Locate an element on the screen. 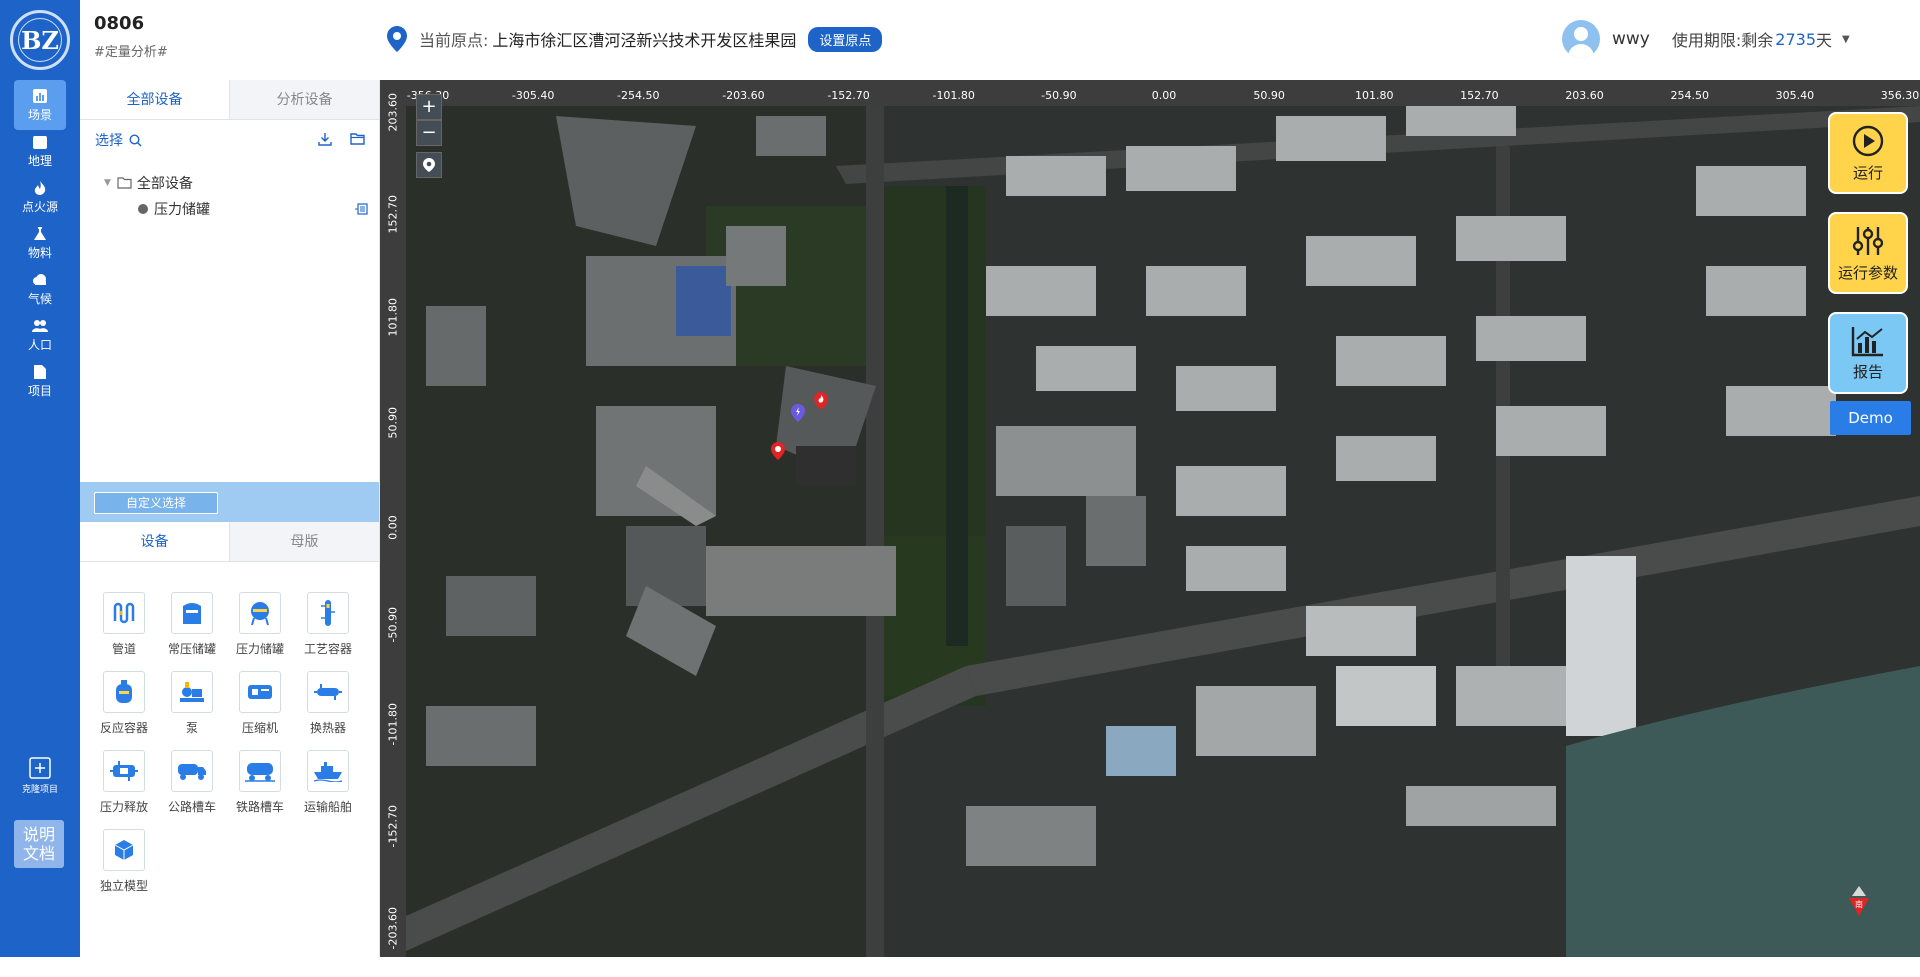 The height and width of the screenshot is (977, 1920). x-ruler-tick-label: -305.40 is located at coordinates (533, 95).